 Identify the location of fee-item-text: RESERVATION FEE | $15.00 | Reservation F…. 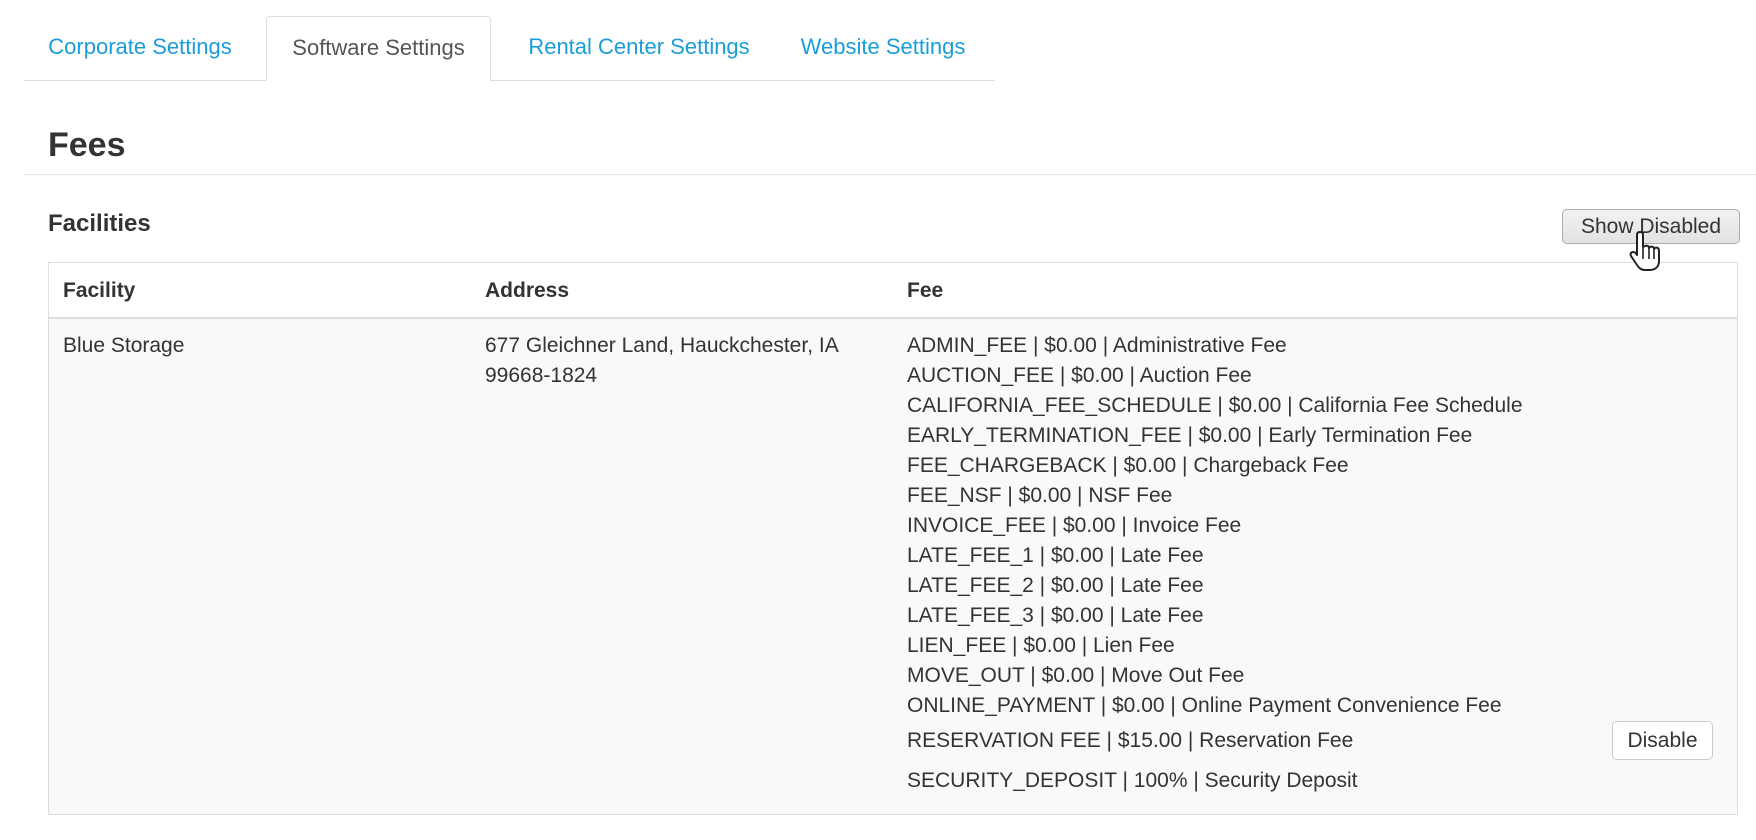
(1130, 740).